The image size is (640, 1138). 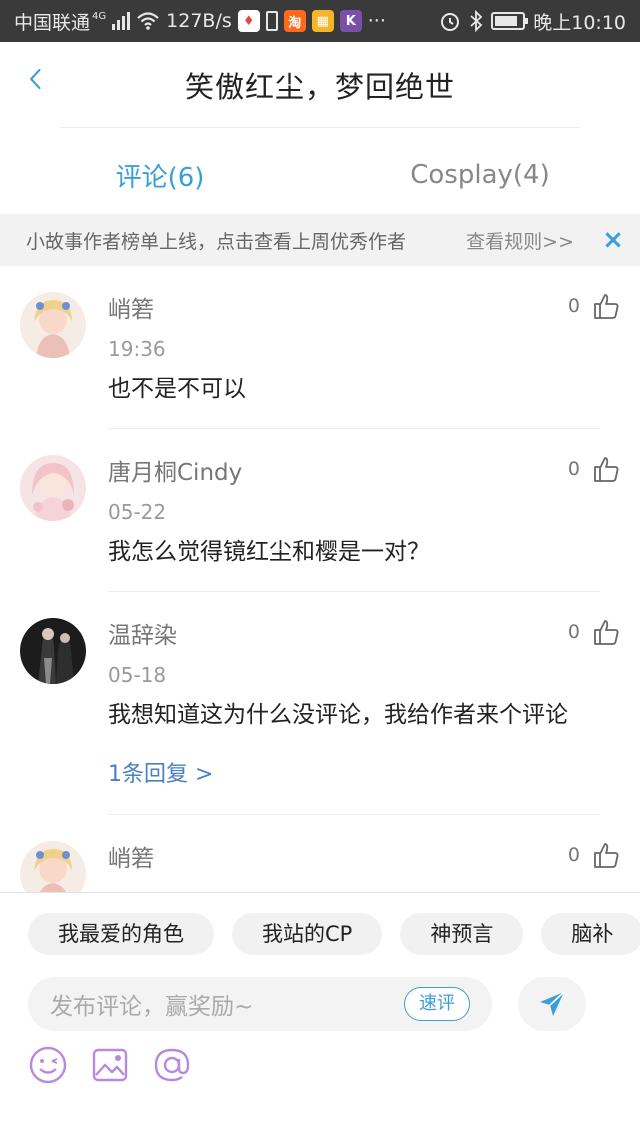 What do you see at coordinates (520, 240) in the screenshot?
I see `notice-rules-link: 查看规则>>` at bounding box center [520, 240].